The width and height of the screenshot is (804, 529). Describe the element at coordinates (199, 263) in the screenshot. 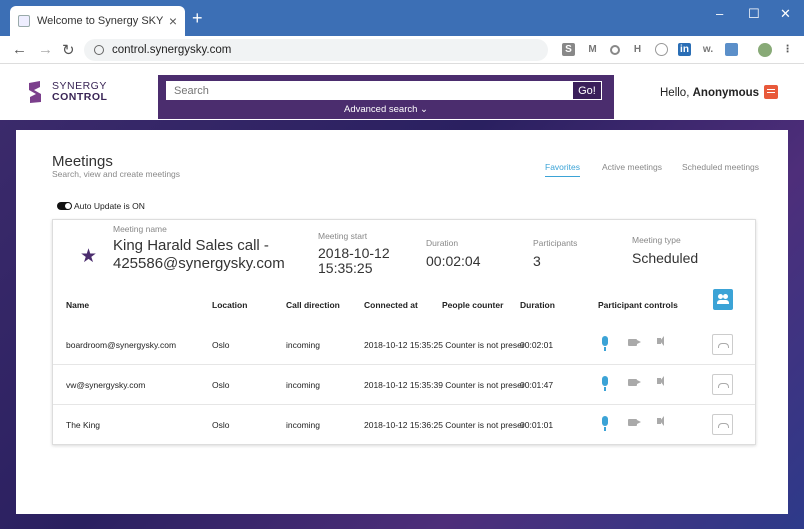

I see `meeting-name-line2: 425586@synergysky.com` at that location.